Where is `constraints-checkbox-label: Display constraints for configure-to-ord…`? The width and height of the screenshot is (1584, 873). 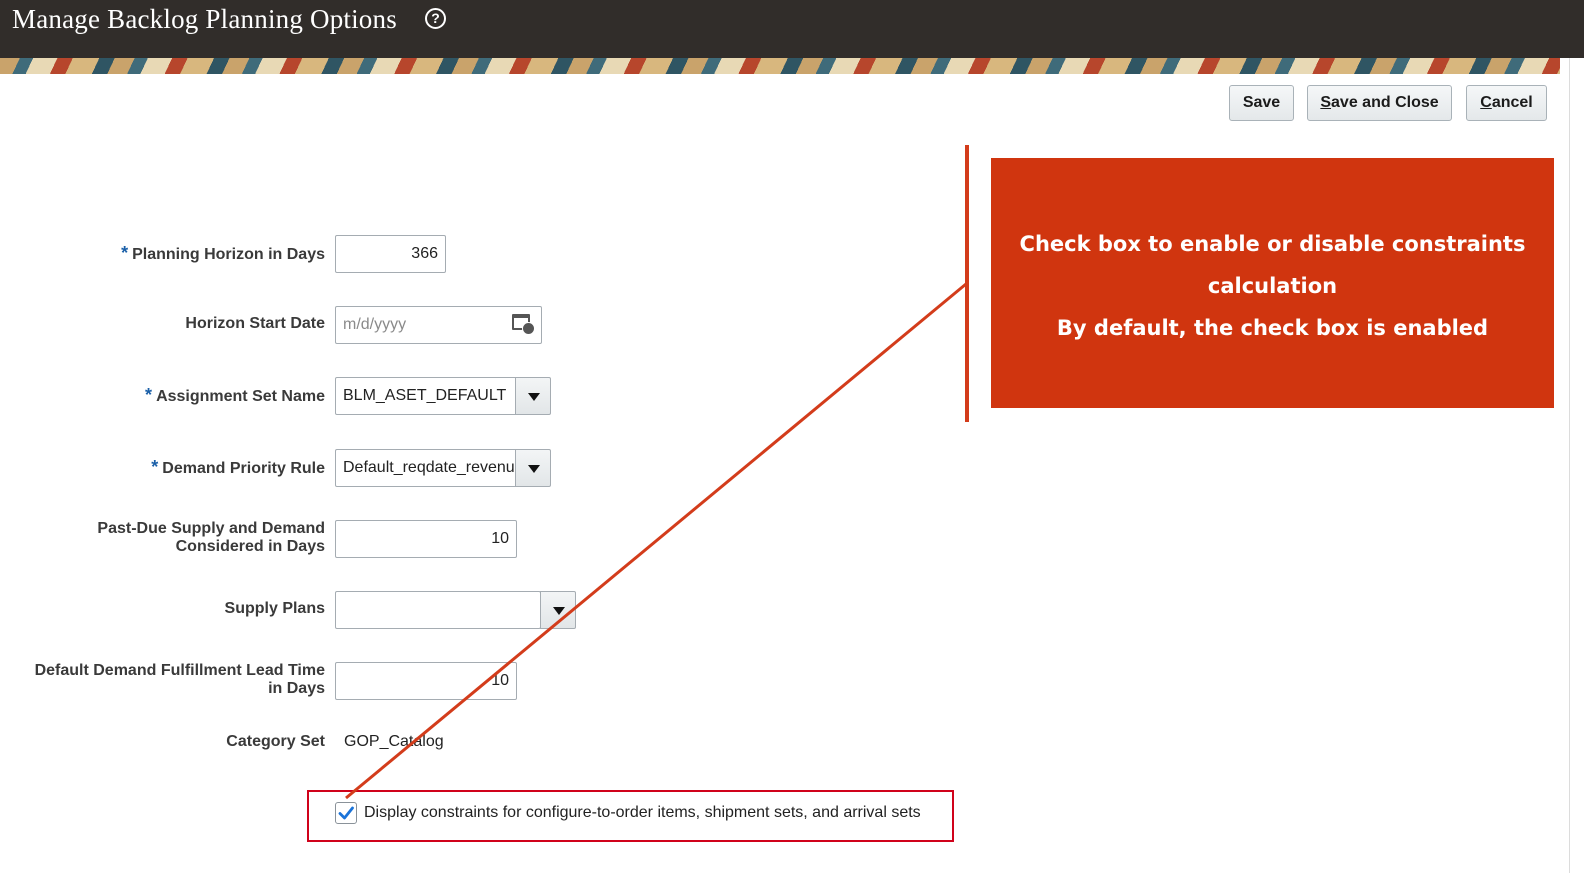
constraints-checkbox-label: Display constraints for configure-to-ord… is located at coordinates (642, 812).